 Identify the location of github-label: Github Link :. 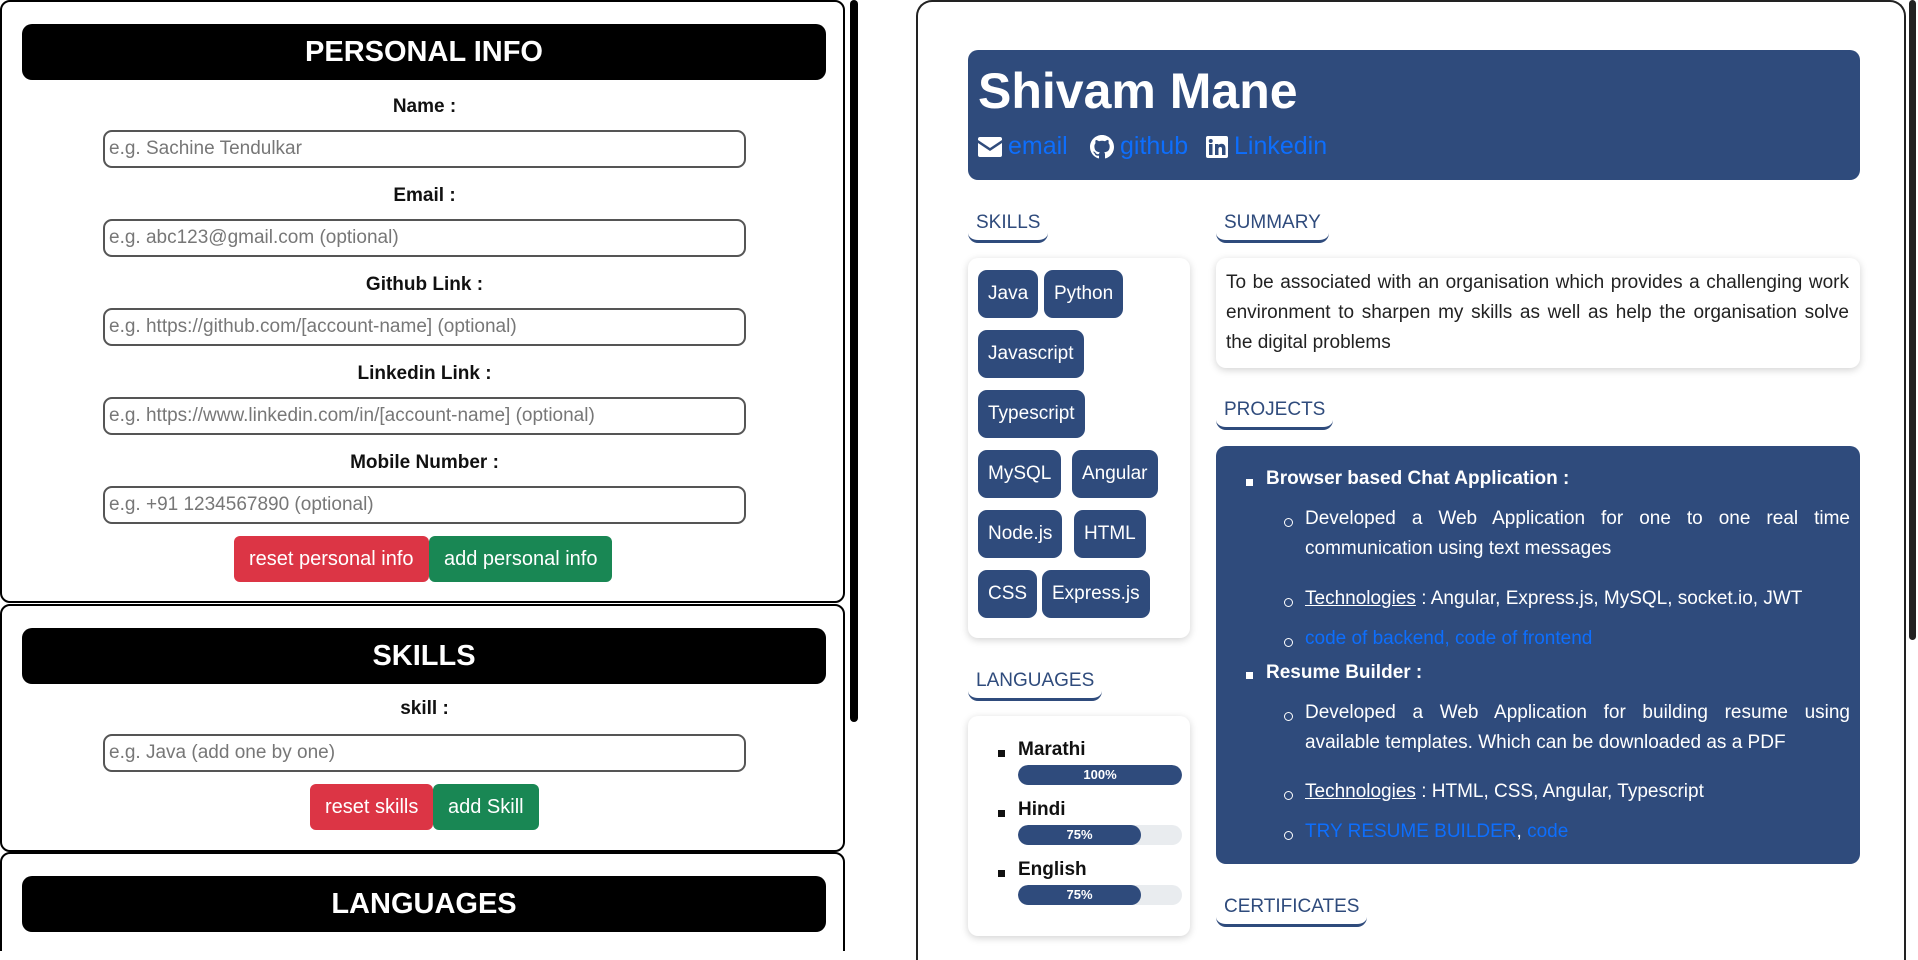
(424, 284).